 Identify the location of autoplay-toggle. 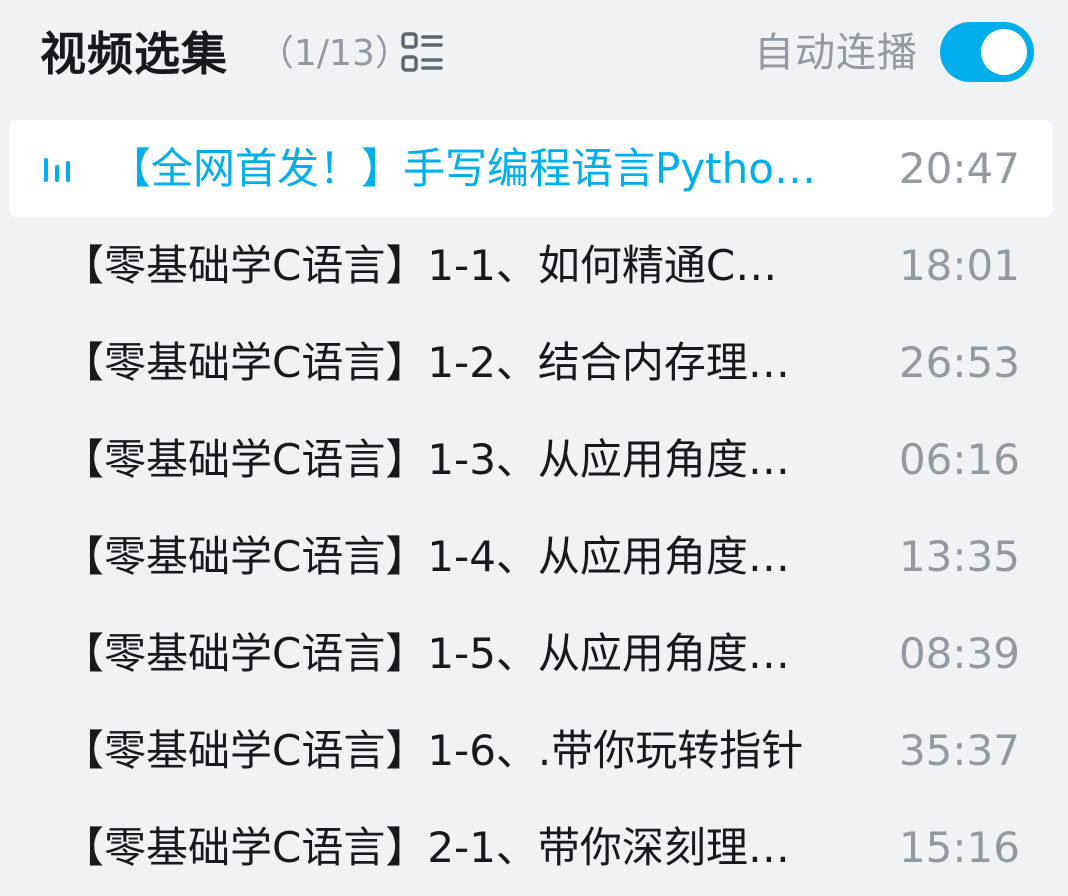
(987, 52).